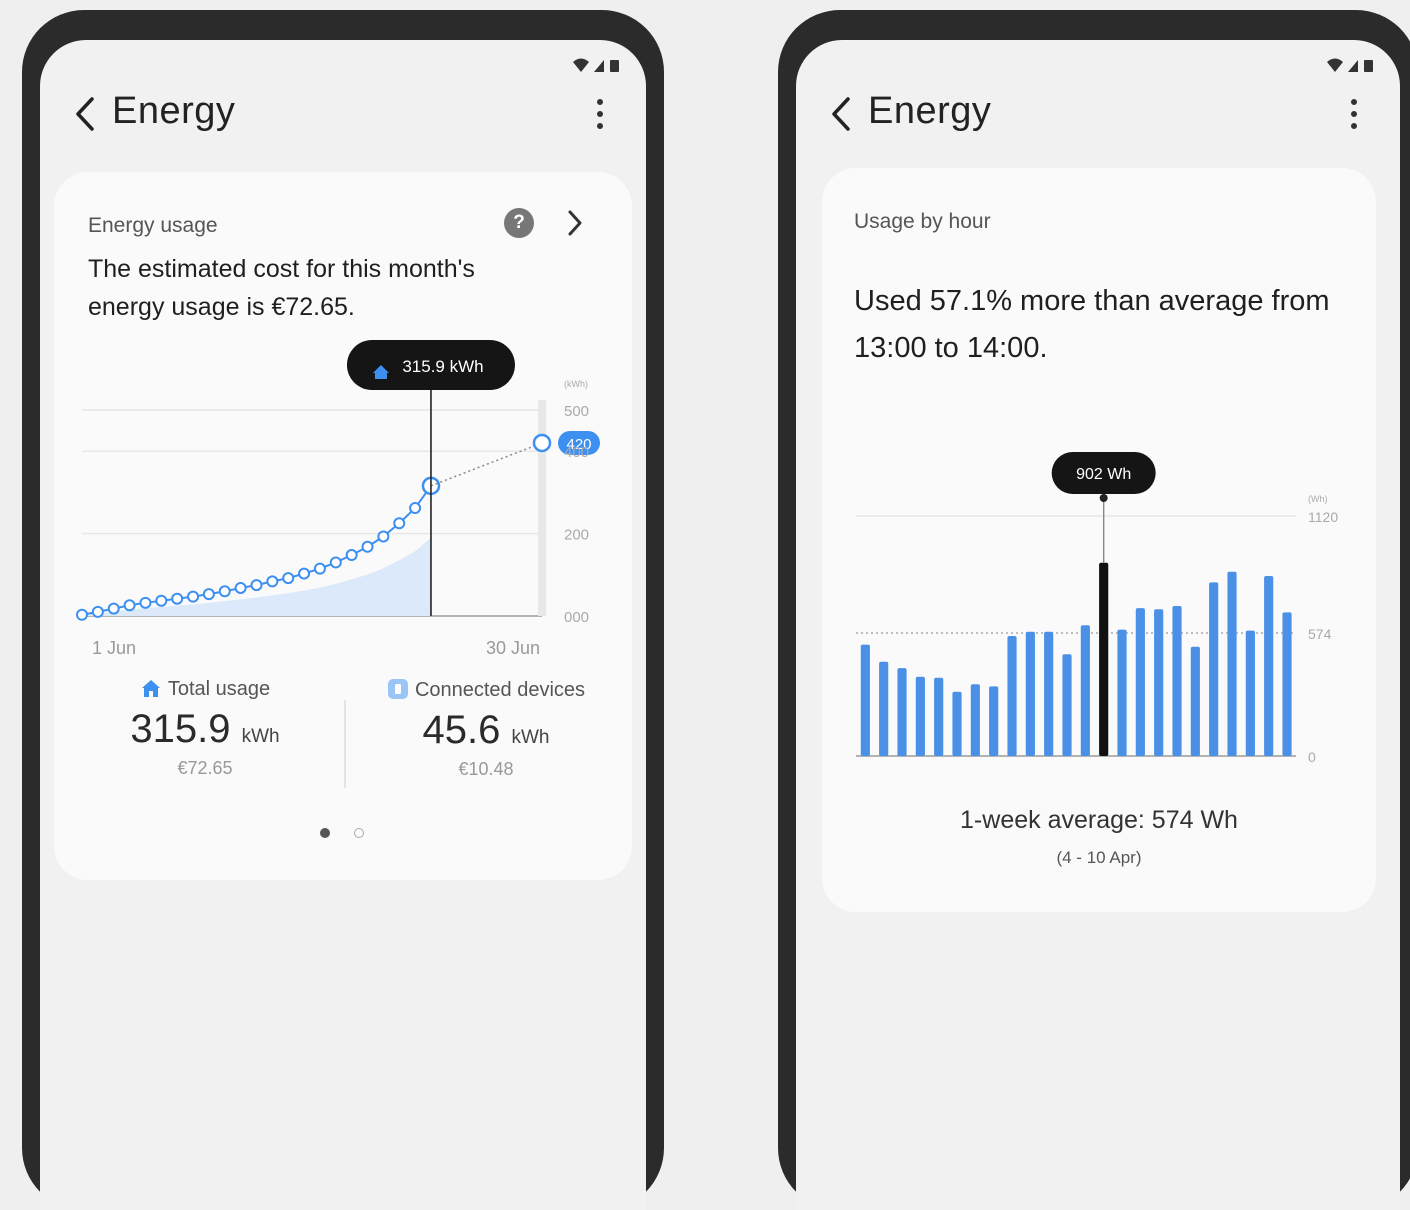  Describe the element at coordinates (1104, 659) in the screenshot. I see `selected-bar` at that location.